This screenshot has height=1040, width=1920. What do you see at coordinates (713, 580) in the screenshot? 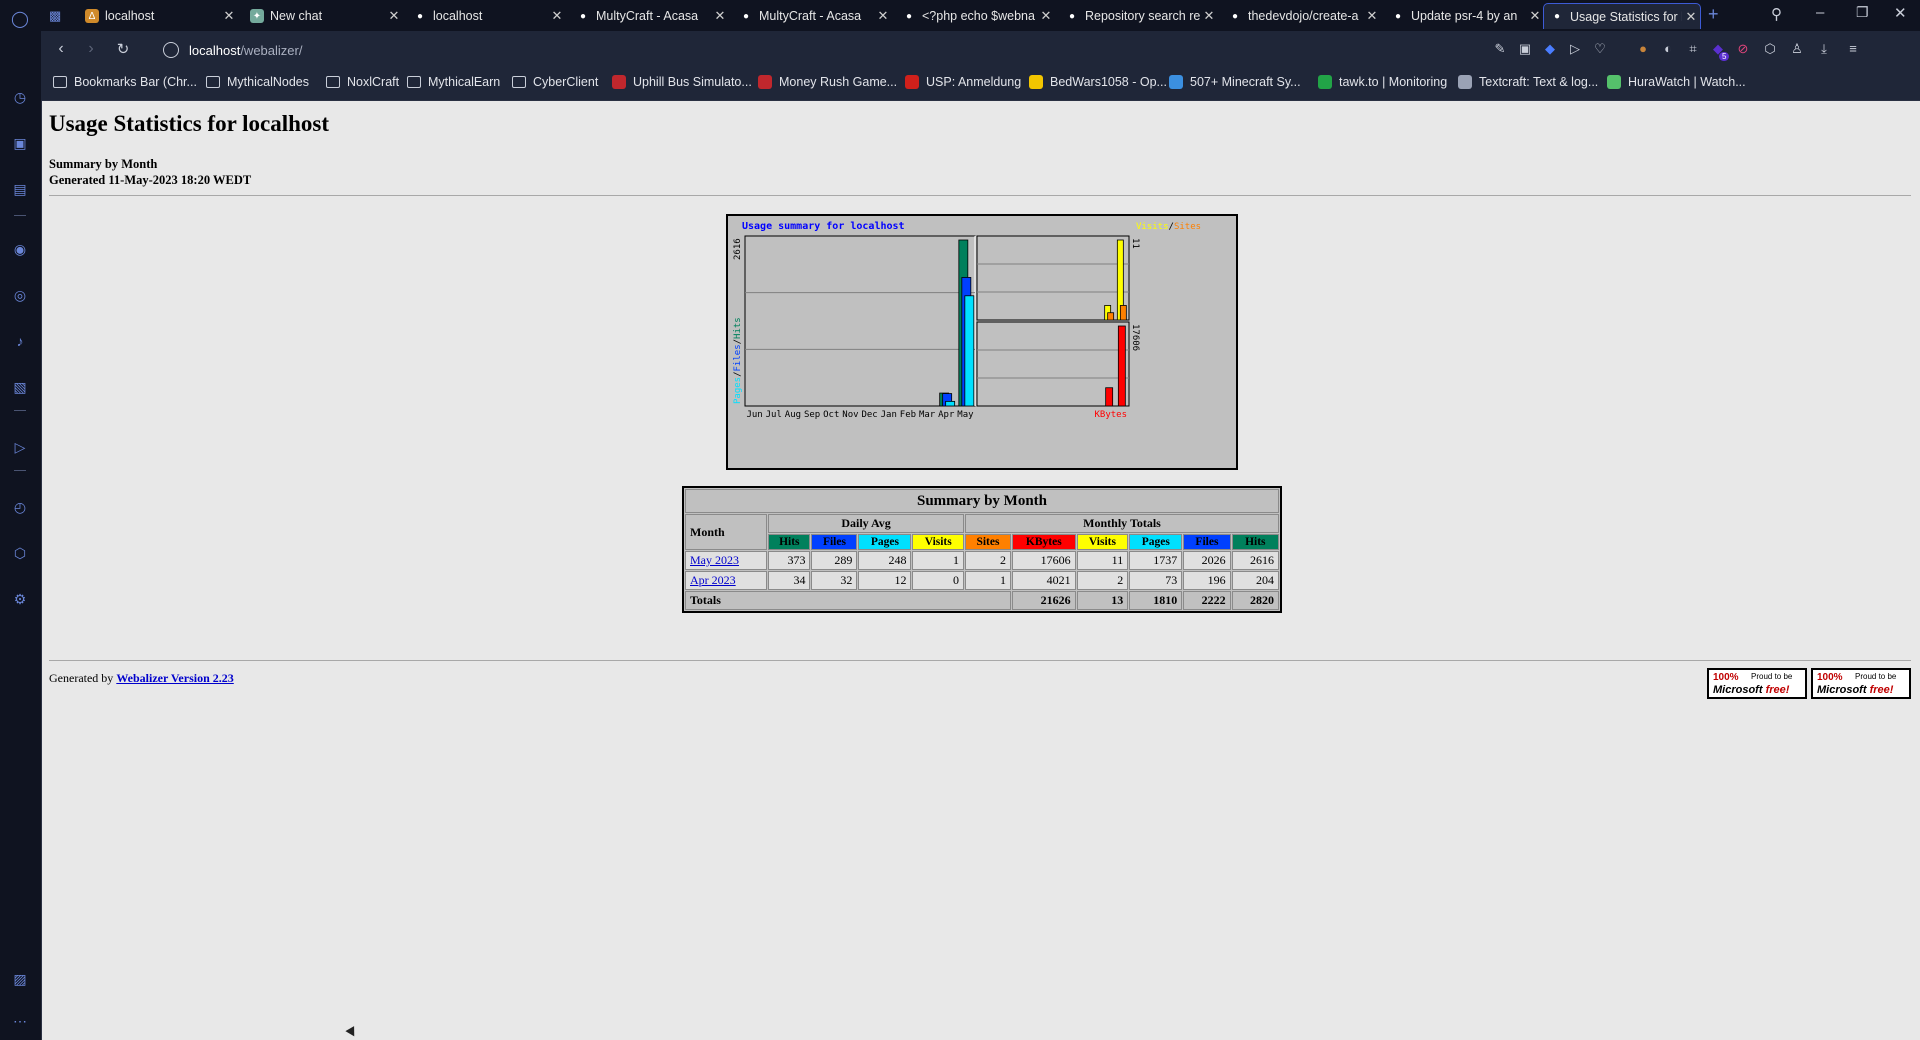
I see `month-link: Apr 2023` at bounding box center [713, 580].